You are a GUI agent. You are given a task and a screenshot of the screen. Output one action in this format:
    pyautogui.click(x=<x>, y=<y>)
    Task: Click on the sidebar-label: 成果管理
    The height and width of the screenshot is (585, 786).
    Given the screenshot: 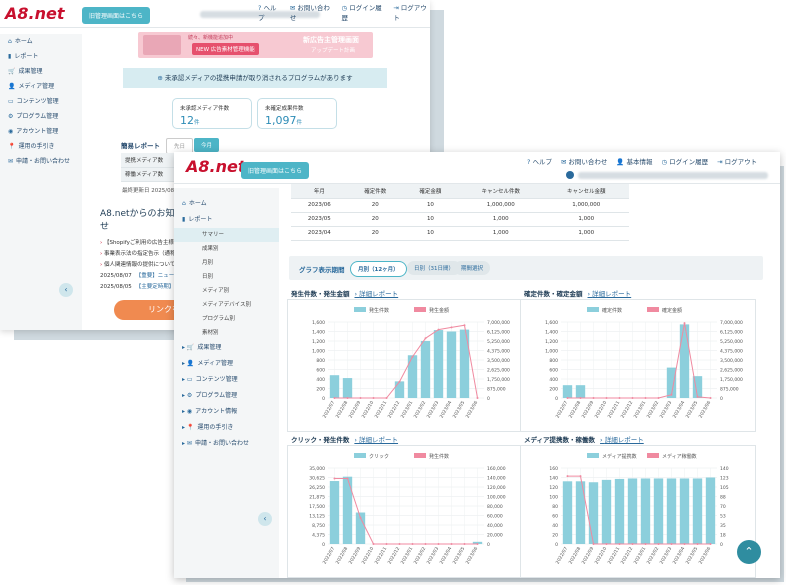 What is the action you would take?
    pyautogui.click(x=30, y=71)
    